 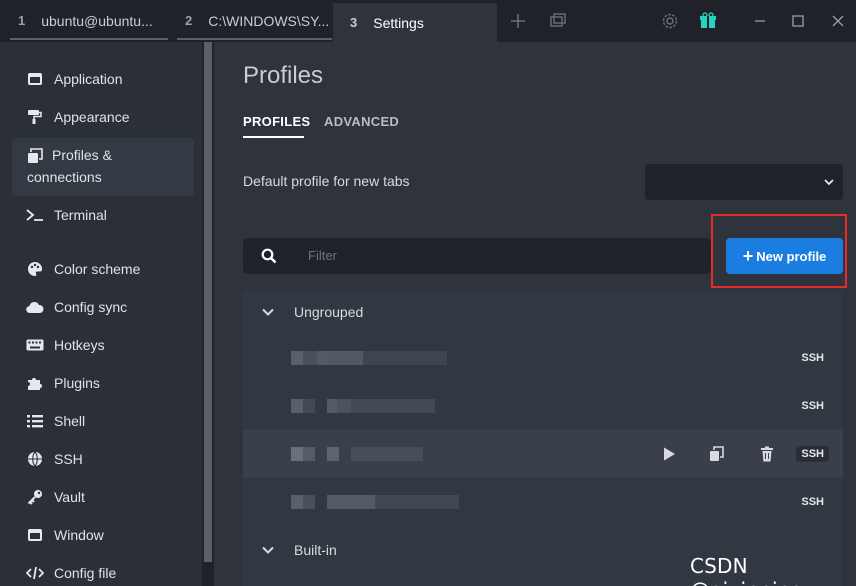 What do you see at coordinates (276, 121) in the screenshot?
I see `tab-profiles: PROFILES` at bounding box center [276, 121].